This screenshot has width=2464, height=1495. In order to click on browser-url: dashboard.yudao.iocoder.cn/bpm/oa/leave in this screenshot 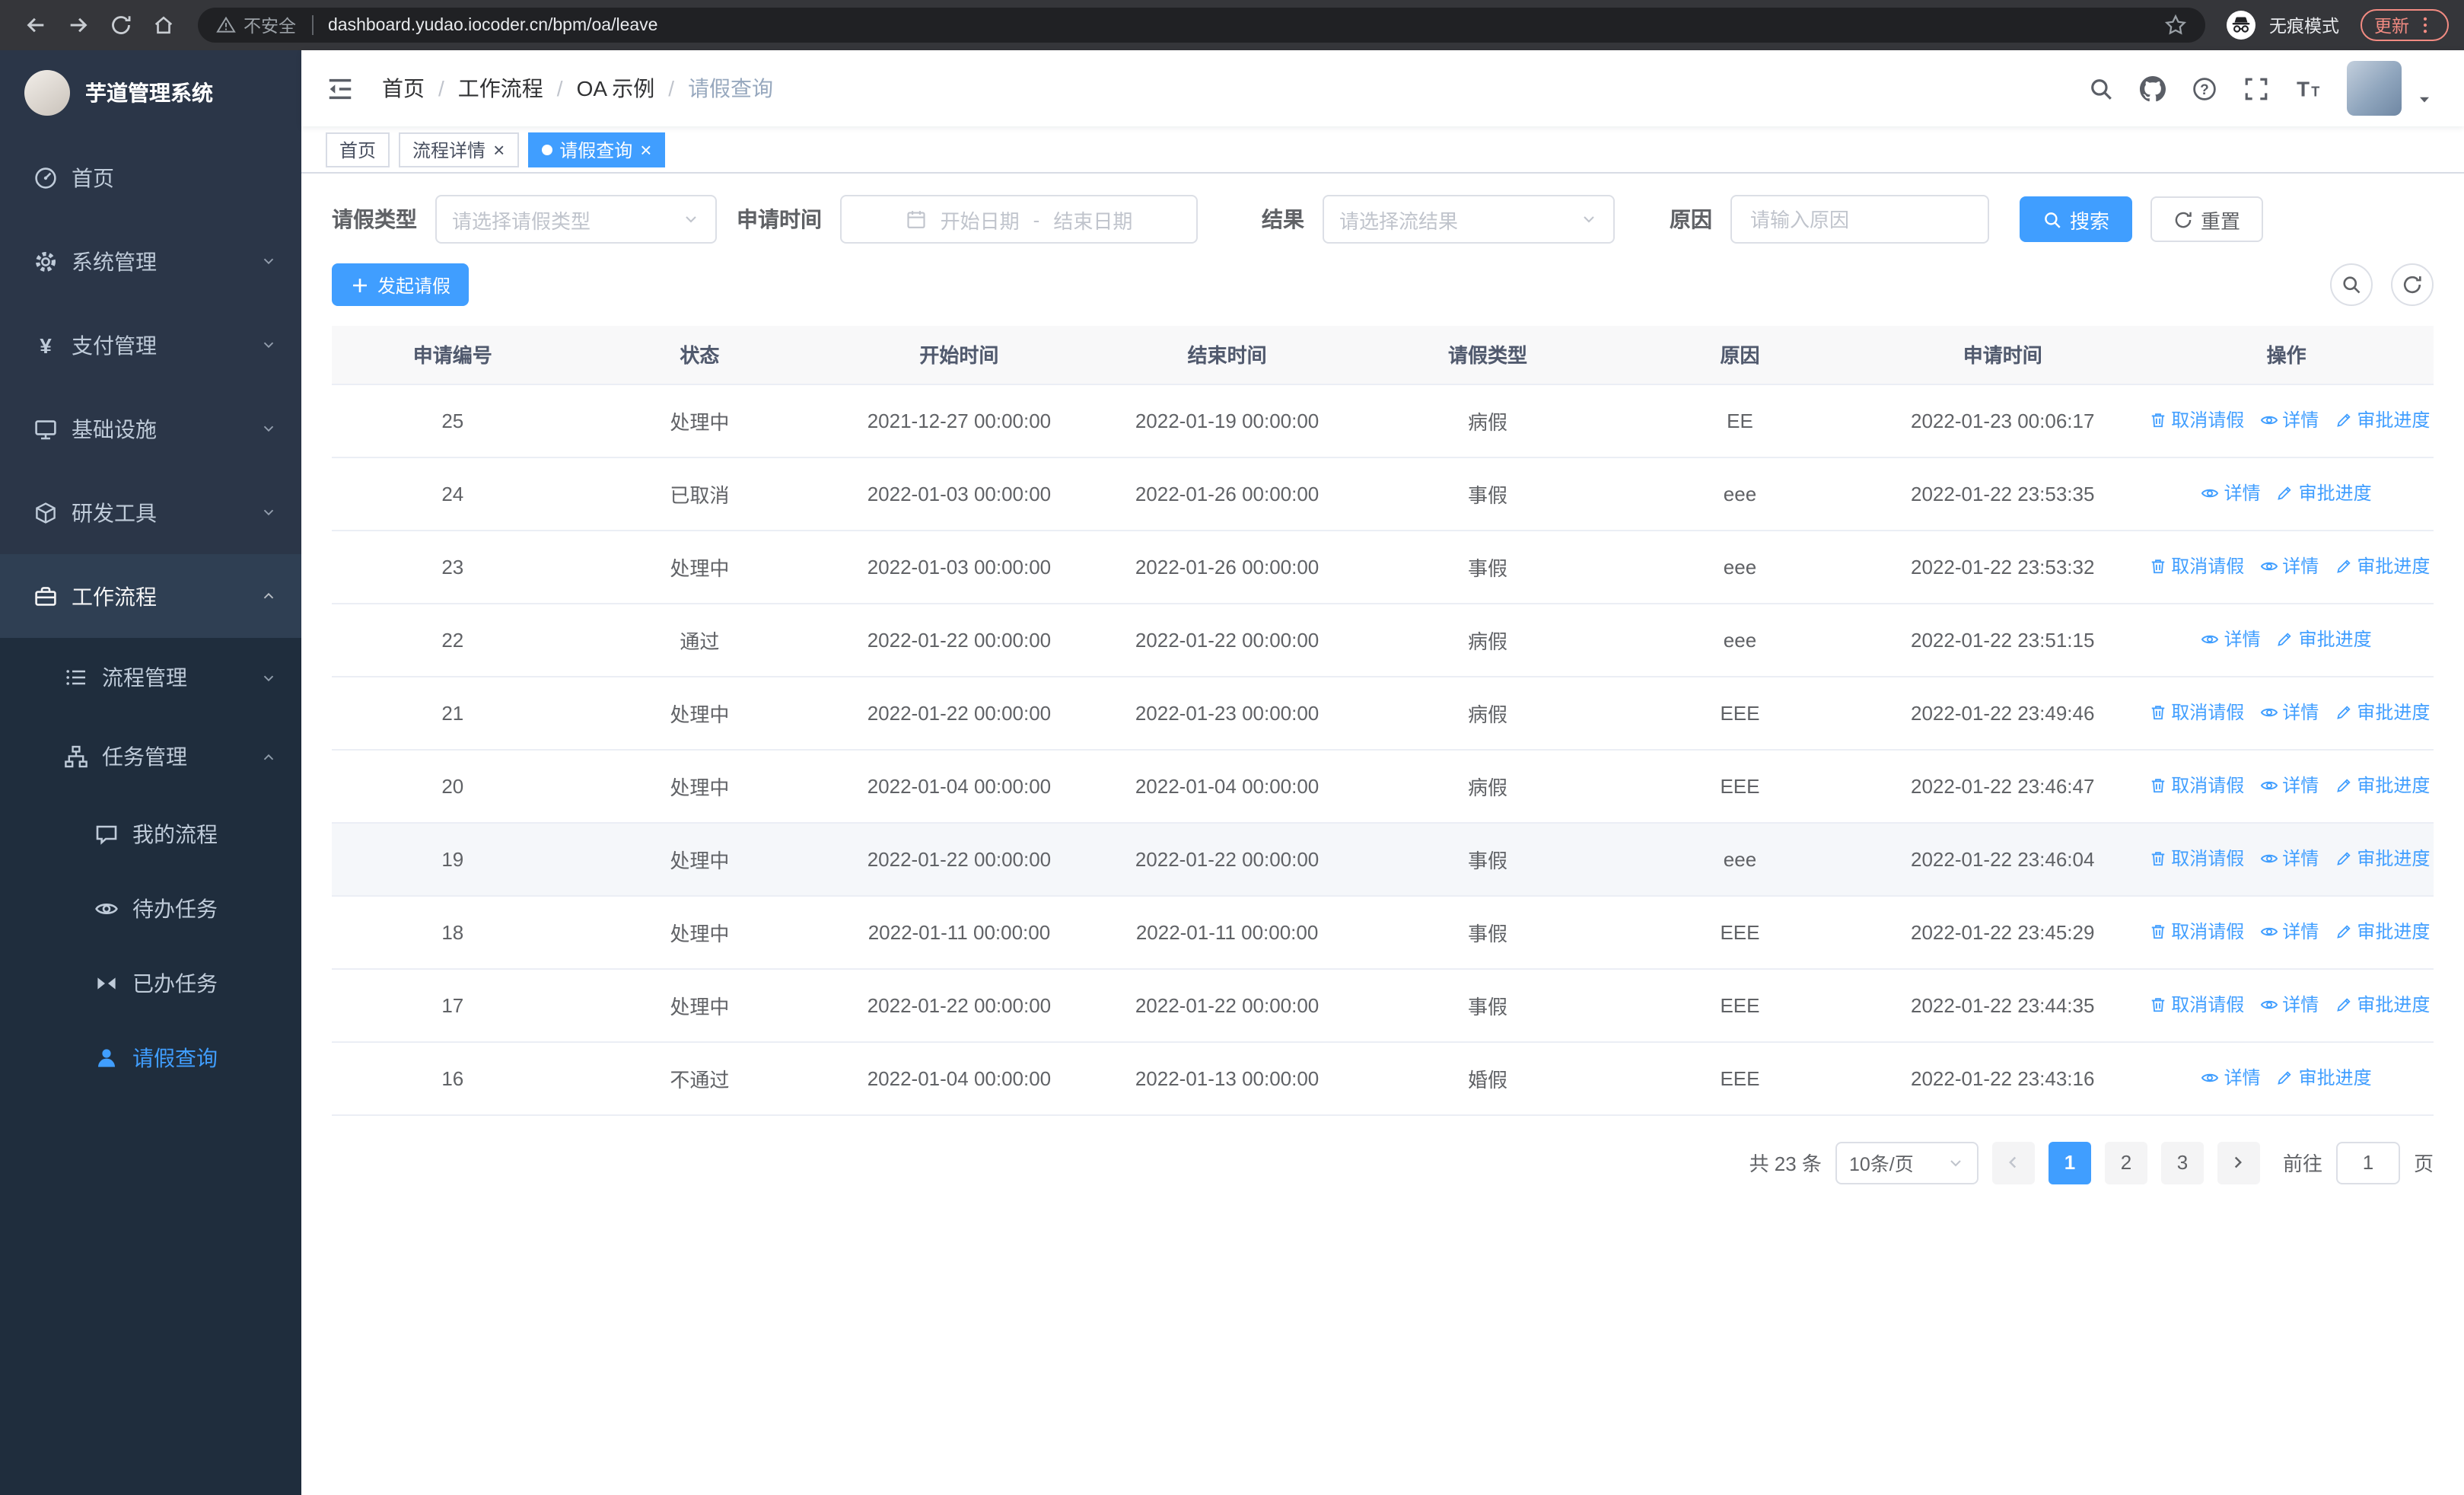, I will do `click(1240, 25)`.